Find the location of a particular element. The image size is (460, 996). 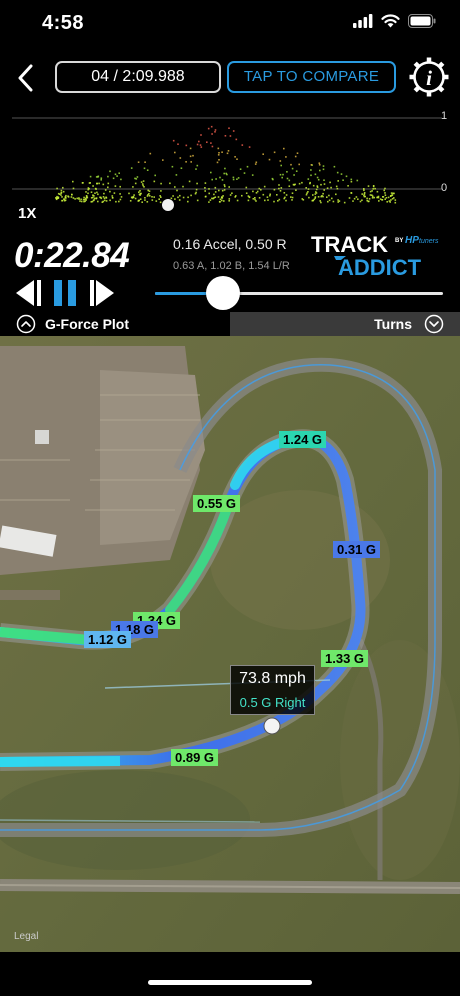

chevron-down-circle-icon is located at coordinates (434, 324).